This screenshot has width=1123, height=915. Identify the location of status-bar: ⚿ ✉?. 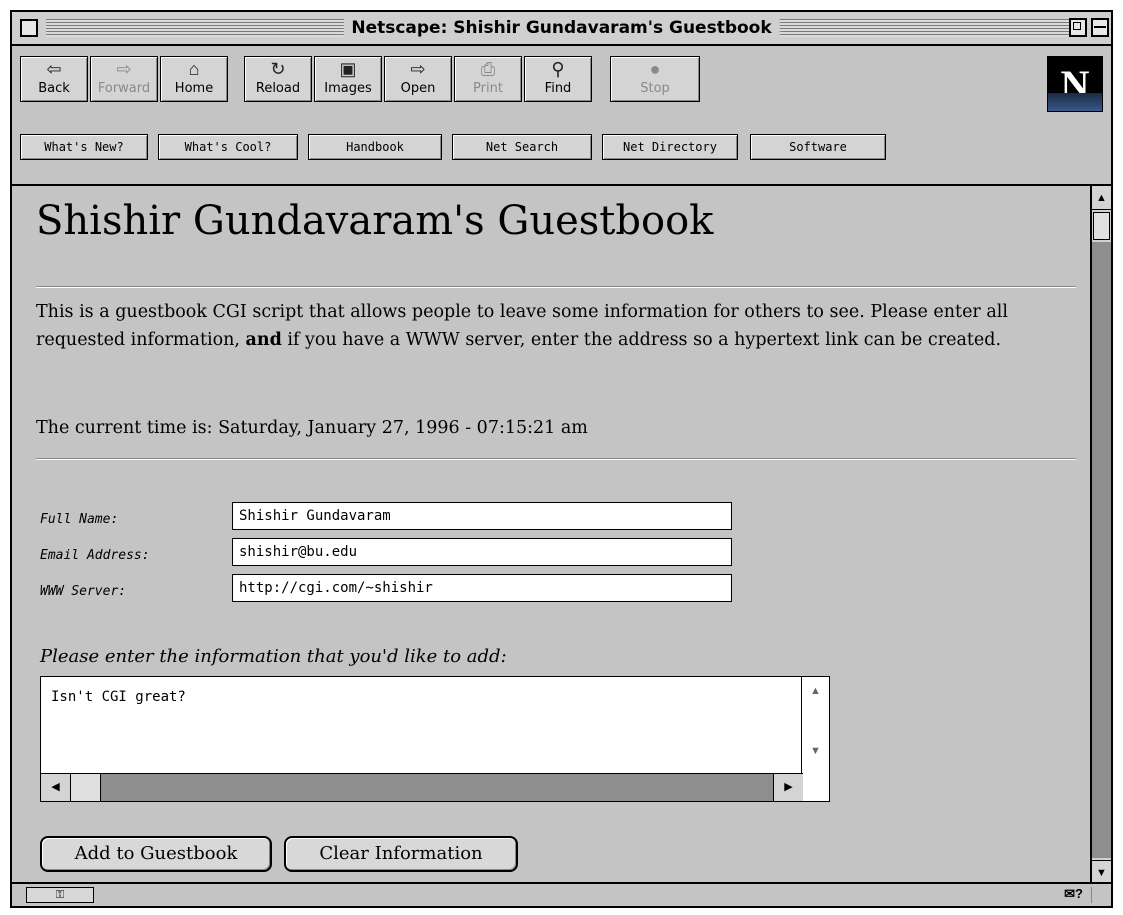
(561, 894).